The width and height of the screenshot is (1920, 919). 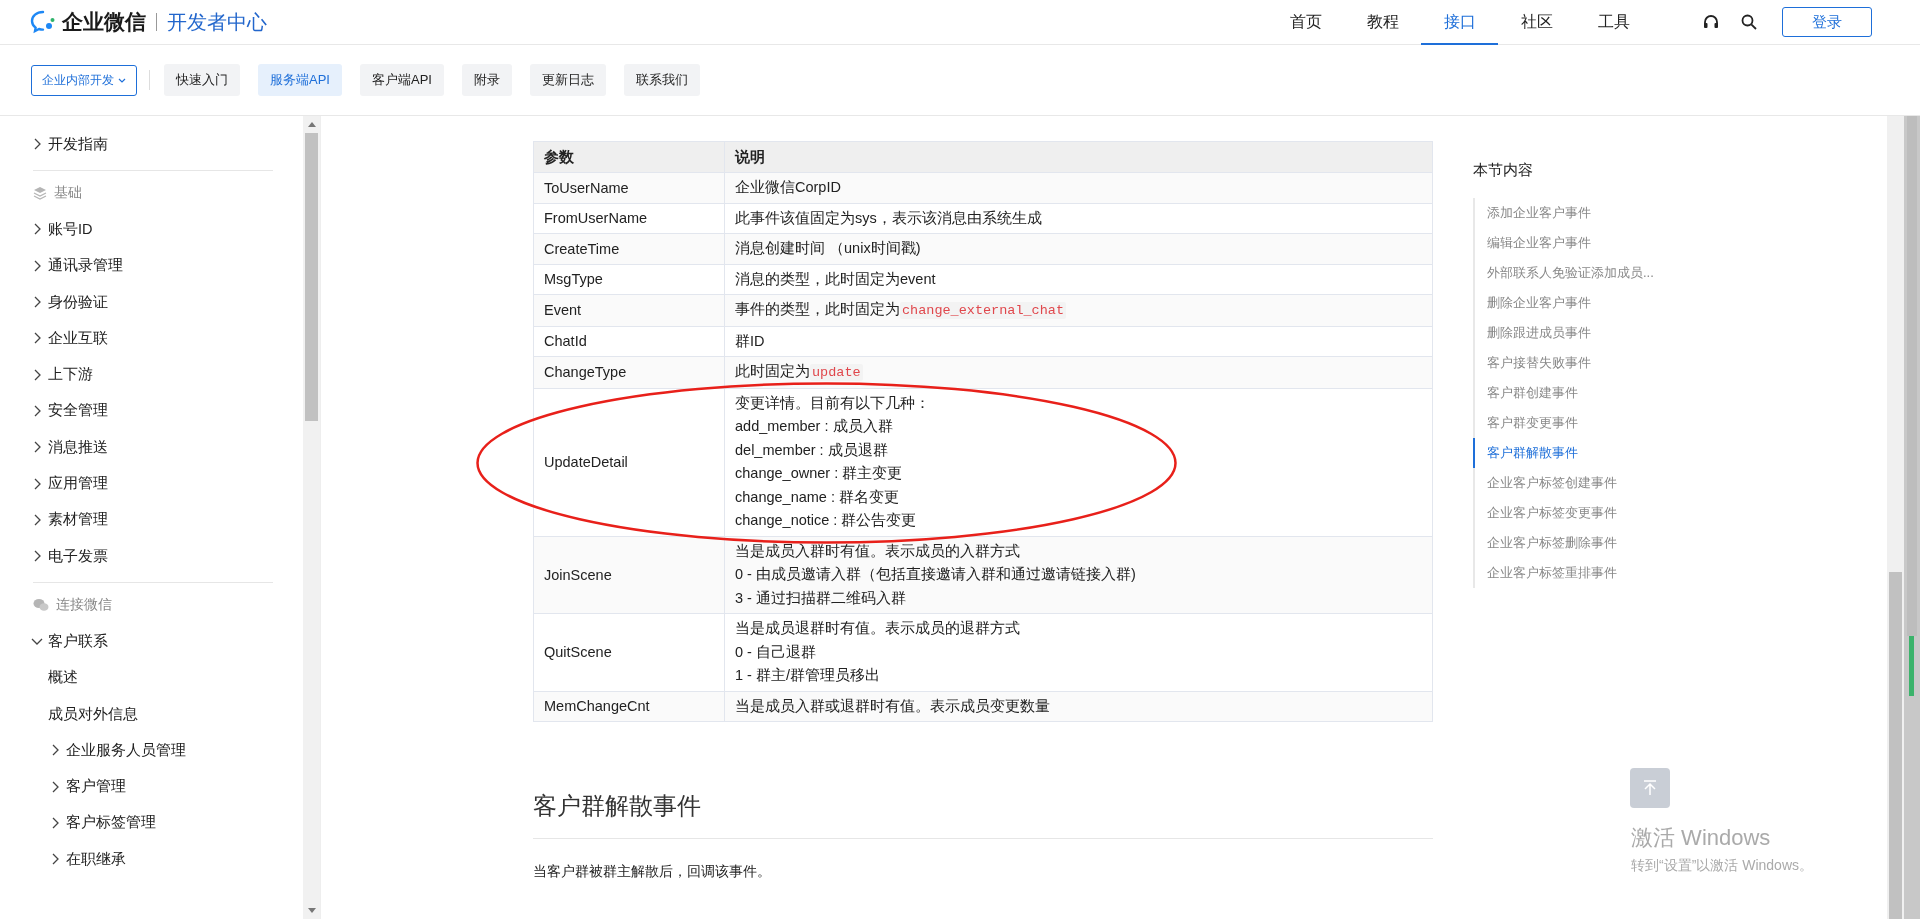 What do you see at coordinates (1722, 866) in the screenshot?
I see `activation-subtitle: 转到“设置”以激活 Windows。` at bounding box center [1722, 866].